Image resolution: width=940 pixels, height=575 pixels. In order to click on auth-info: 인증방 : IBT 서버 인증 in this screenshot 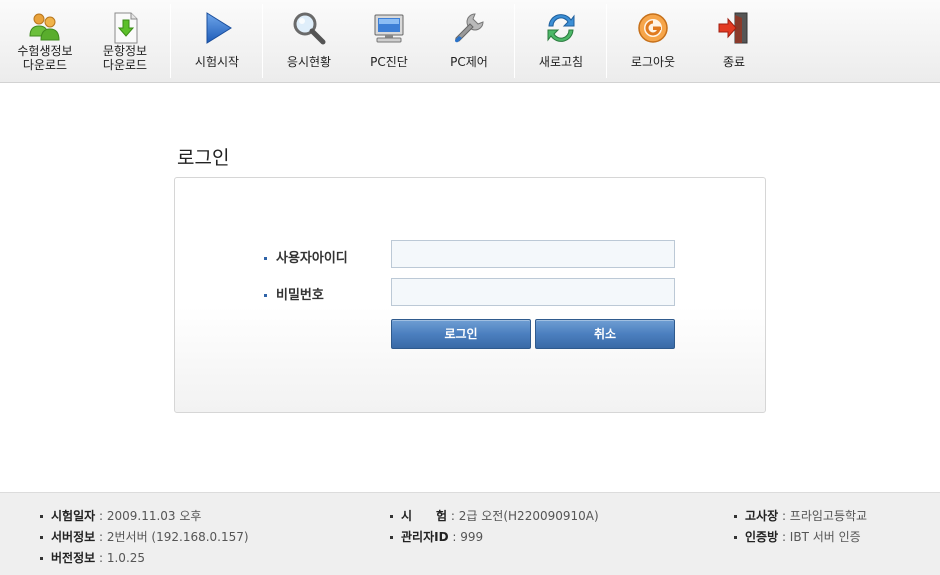, I will do `click(797, 536)`.